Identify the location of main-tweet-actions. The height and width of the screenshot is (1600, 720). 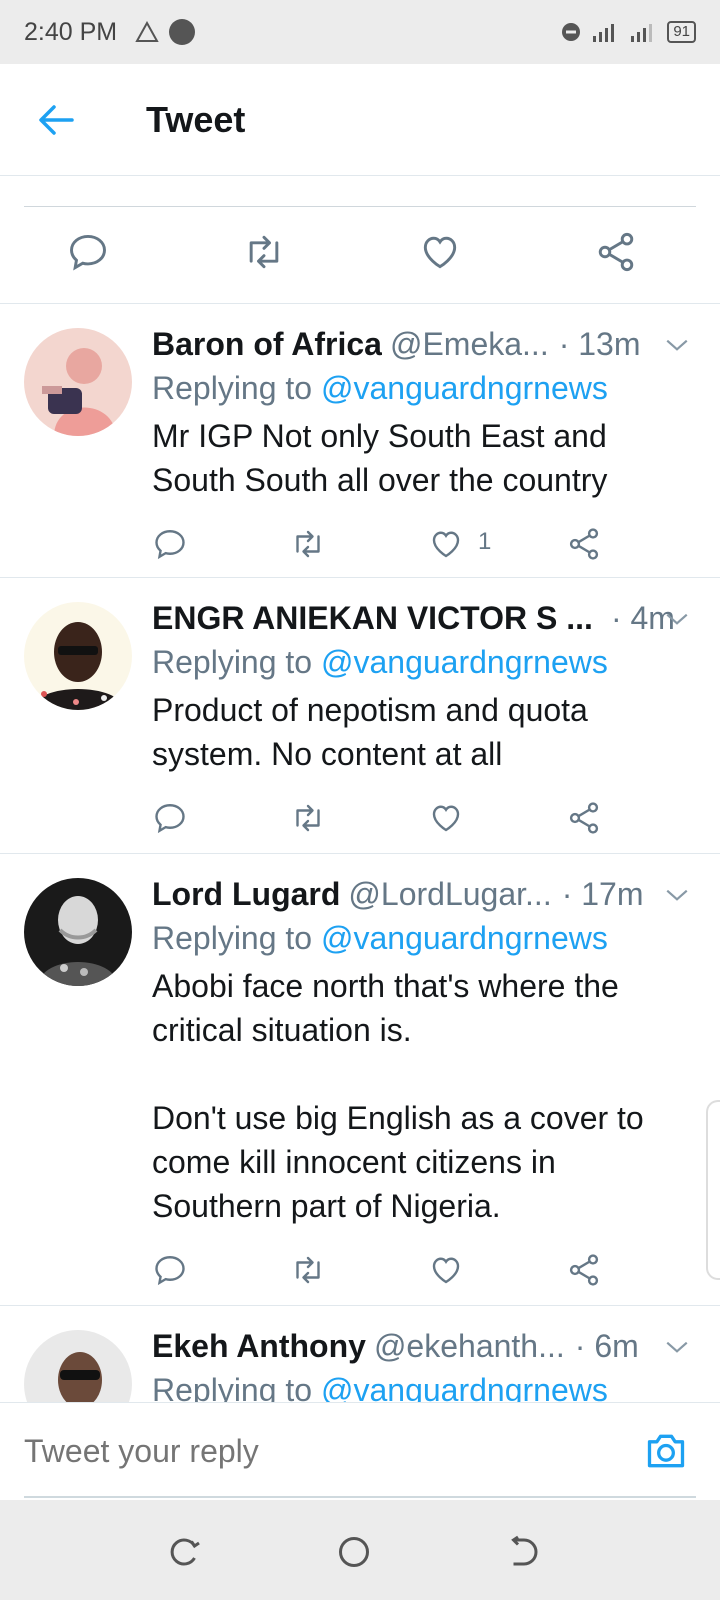
(360, 240).